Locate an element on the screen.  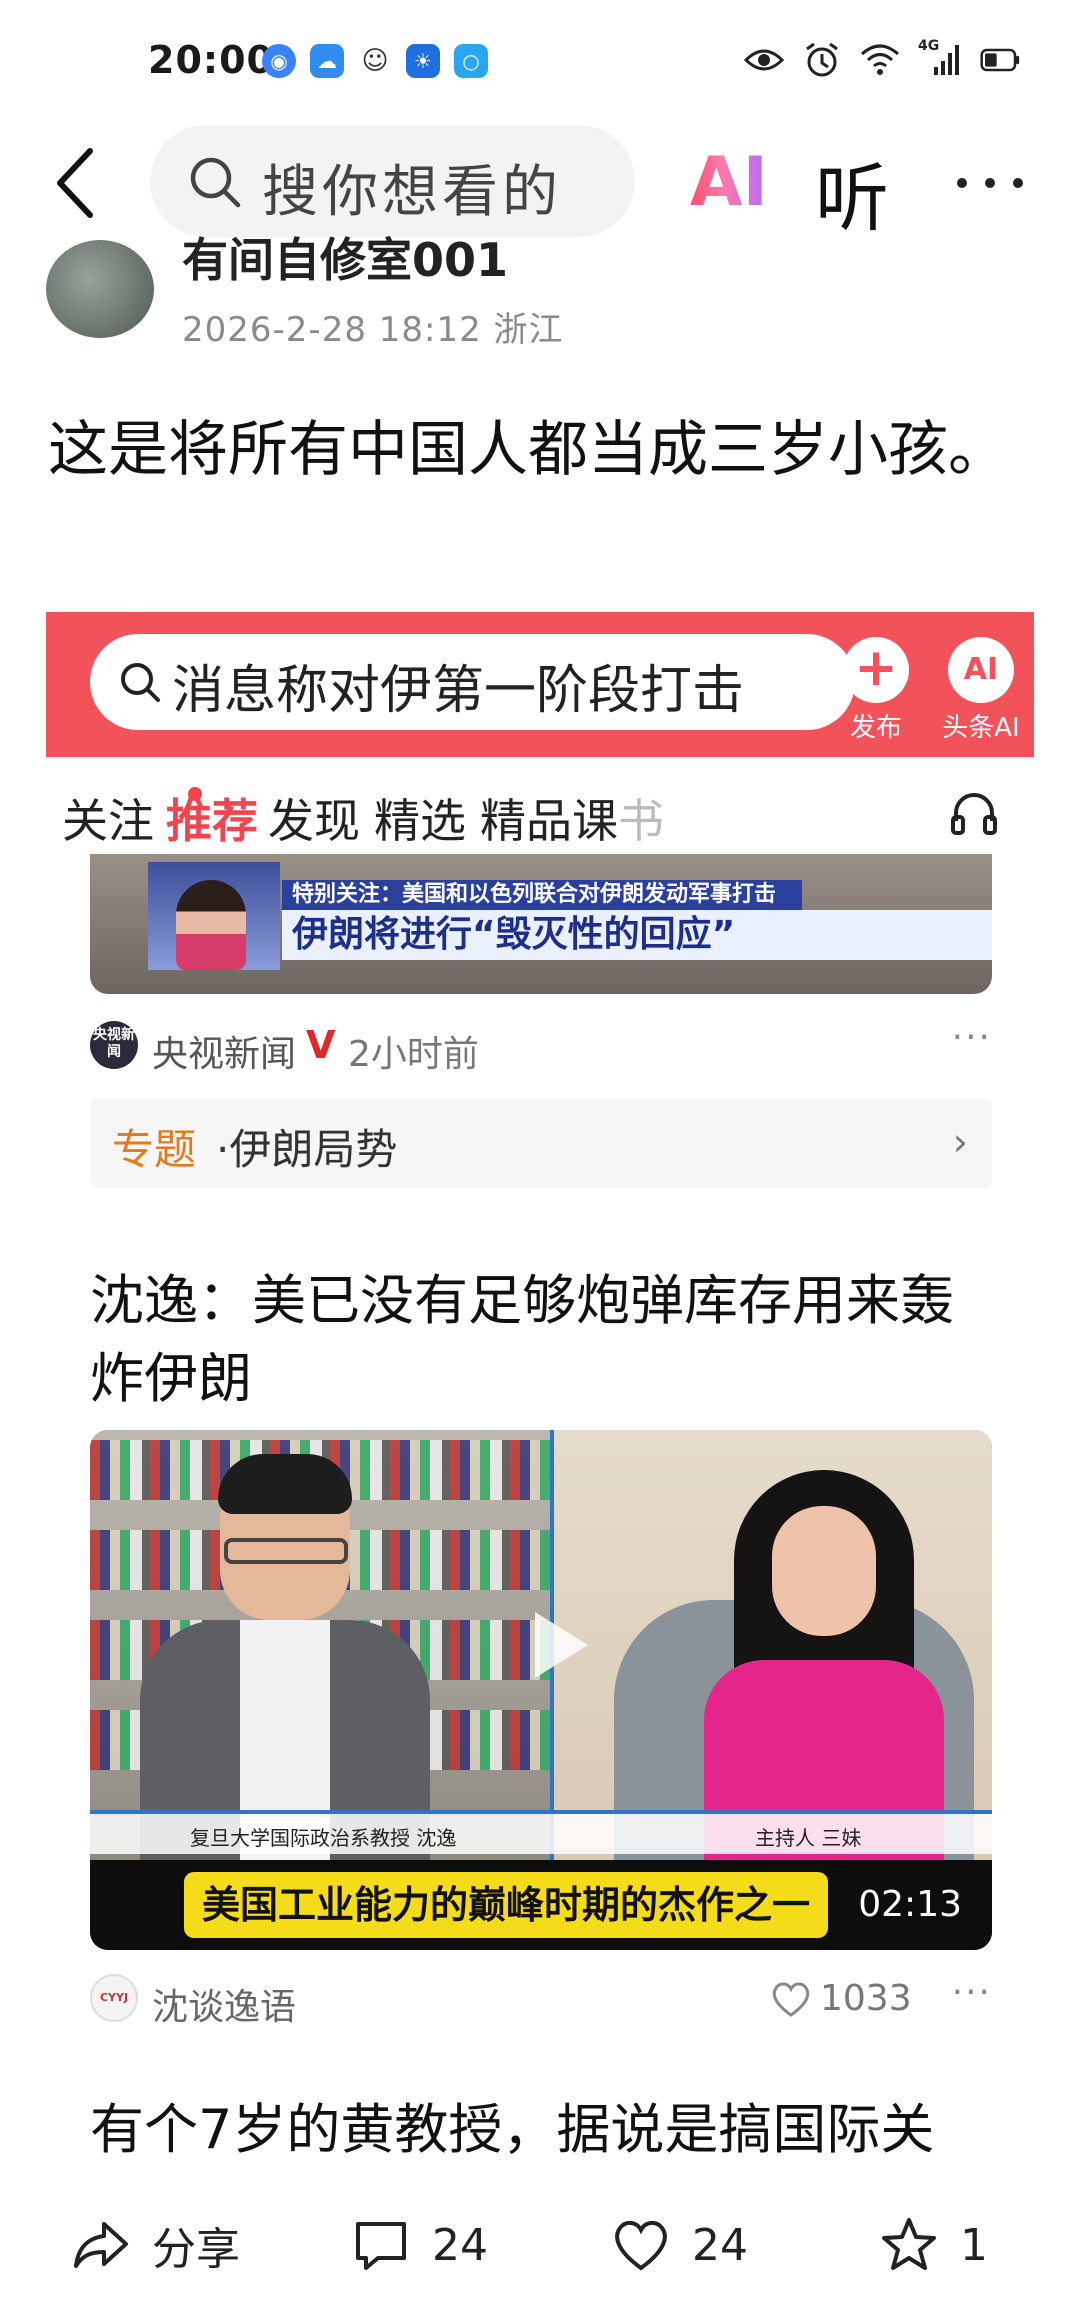
status-bar: 20:00 ◉ ☁ ☺ ☀ ○ 4G is located at coordinates (540, 62).